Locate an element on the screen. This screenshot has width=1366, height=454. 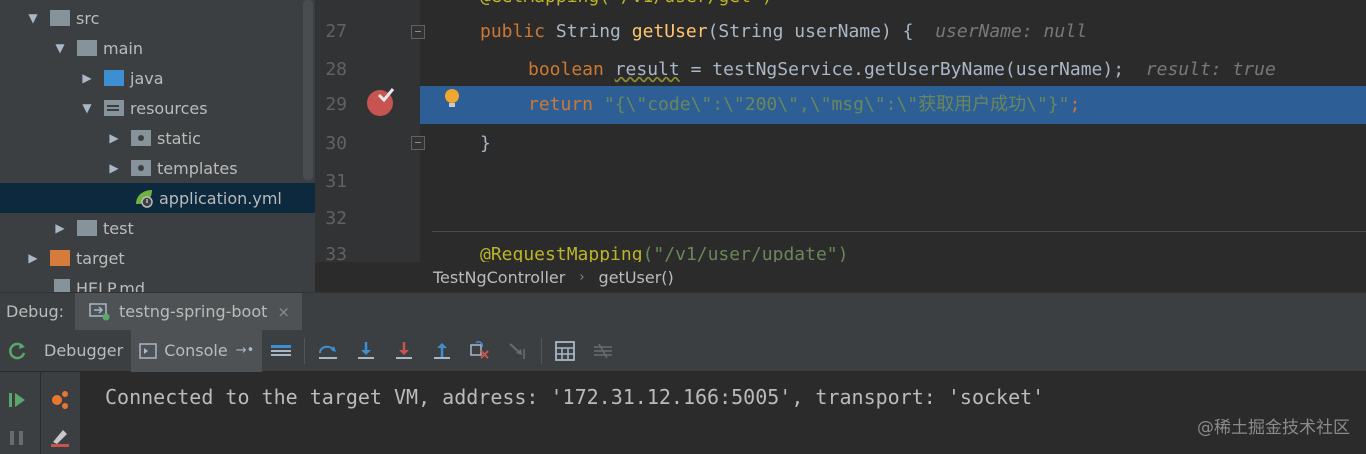
run-to-cursor-button is located at coordinates (518, 351).